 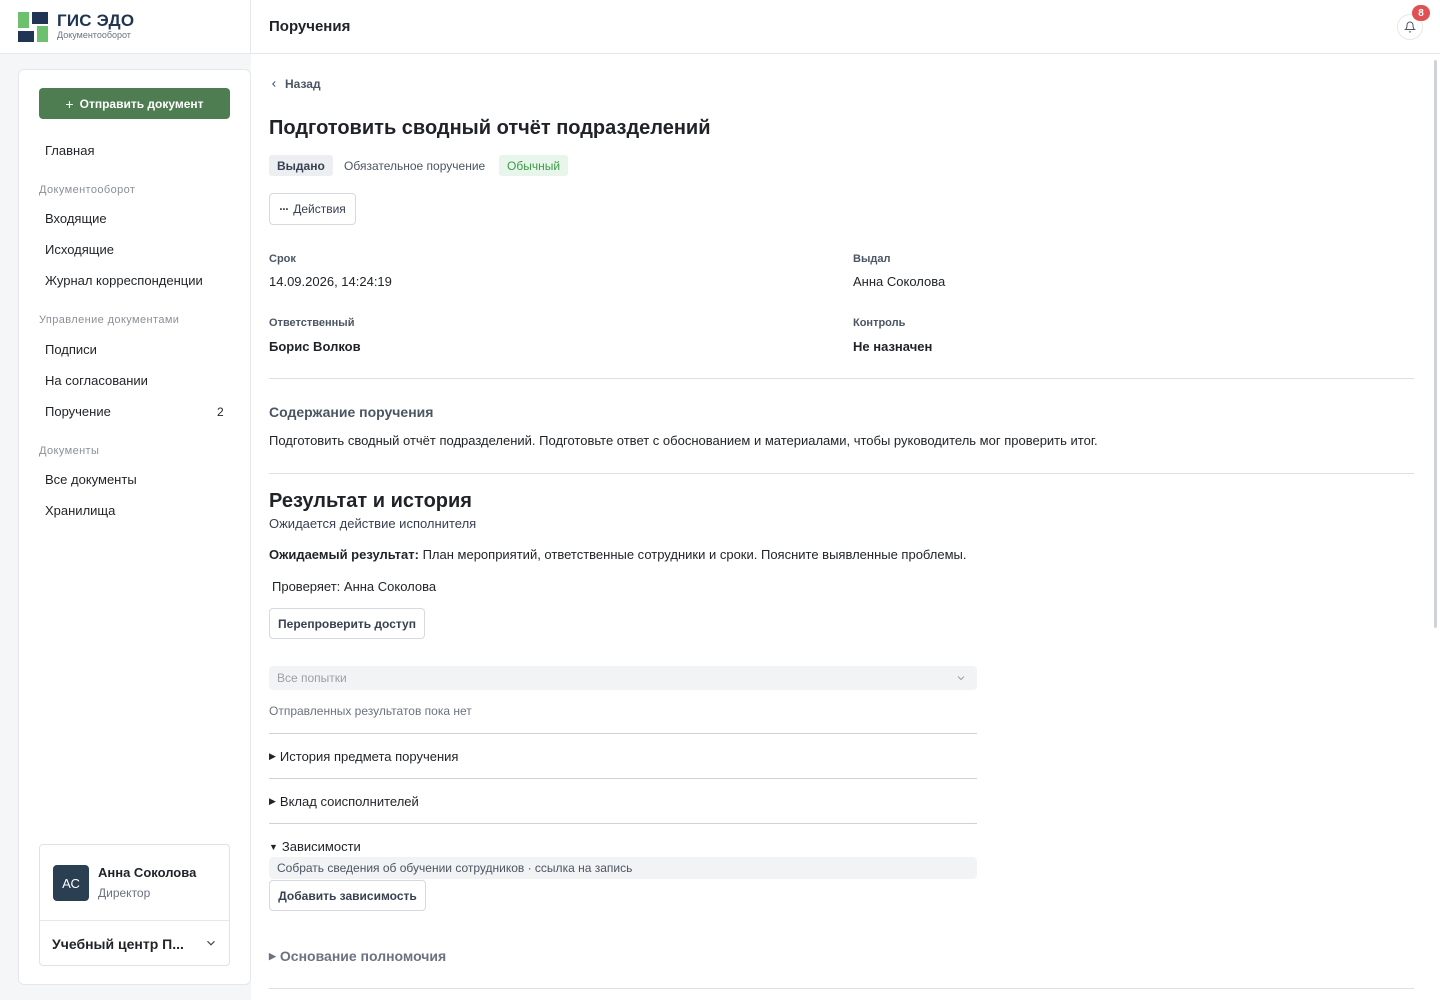 I want to click on back-label: Назад, so click(x=303, y=84).